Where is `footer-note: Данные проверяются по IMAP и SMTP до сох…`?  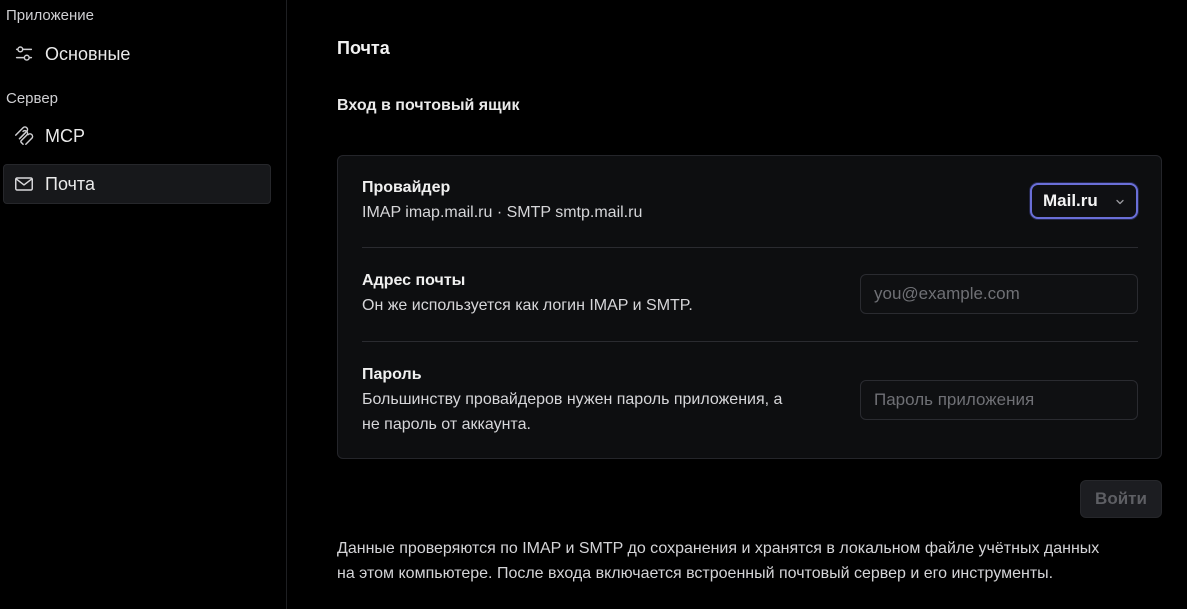
footer-note: Данные проверяются по IMAP и SMTP до сох… is located at coordinates (757, 561).